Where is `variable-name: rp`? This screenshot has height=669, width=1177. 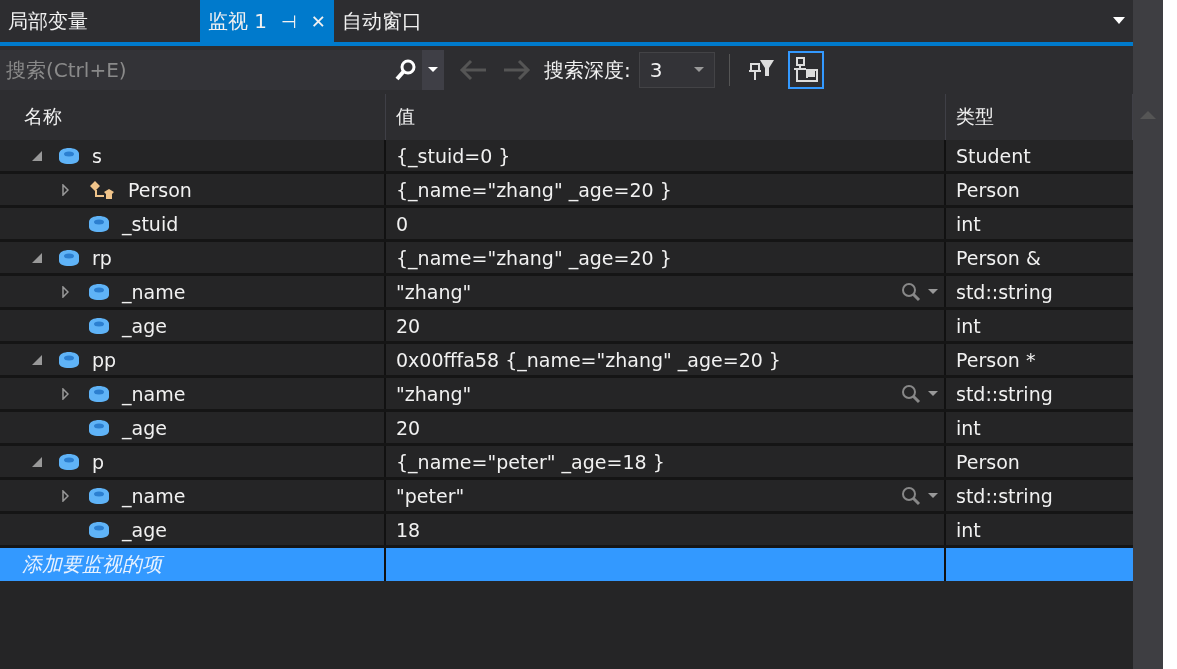
variable-name: rp is located at coordinates (102, 257).